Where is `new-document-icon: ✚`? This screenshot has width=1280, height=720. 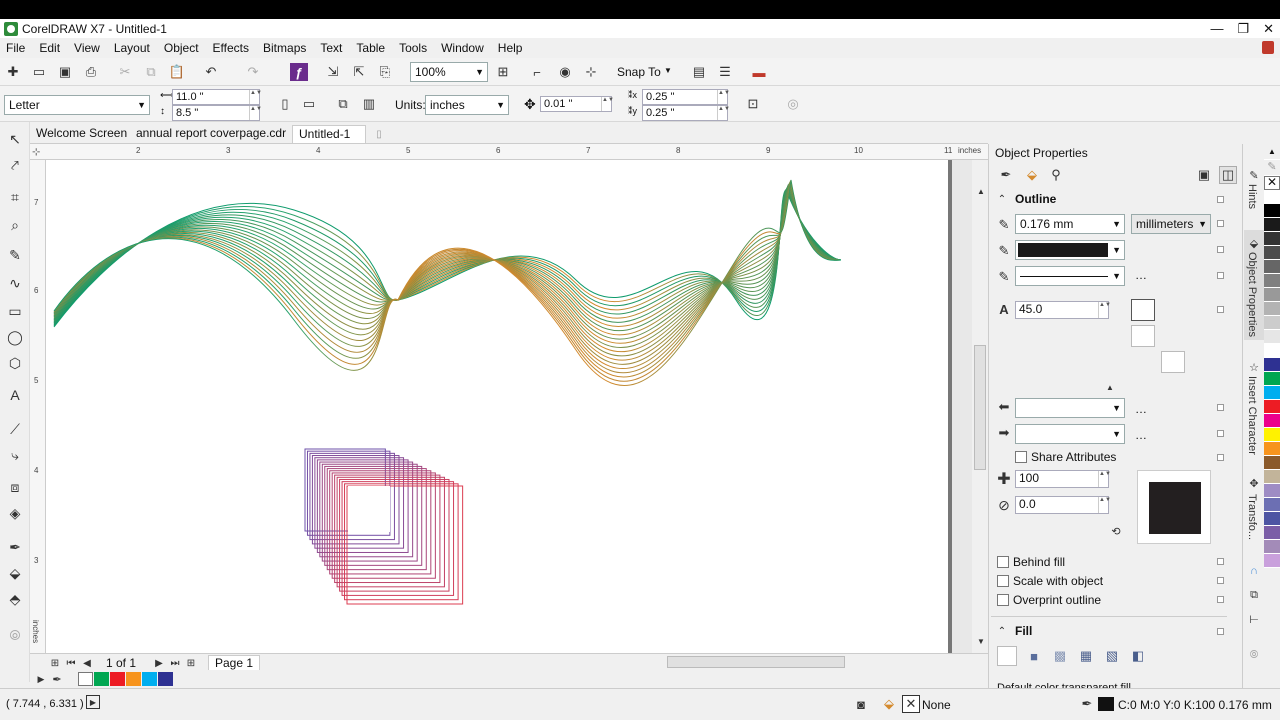 new-document-icon: ✚ is located at coordinates (13, 72).